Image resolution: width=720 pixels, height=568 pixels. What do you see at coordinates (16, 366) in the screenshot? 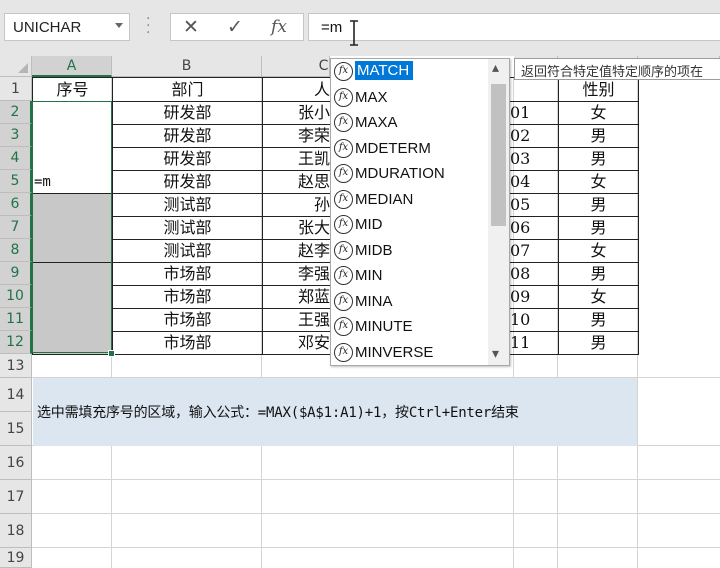
I see `row-header-13: 13` at bounding box center [16, 366].